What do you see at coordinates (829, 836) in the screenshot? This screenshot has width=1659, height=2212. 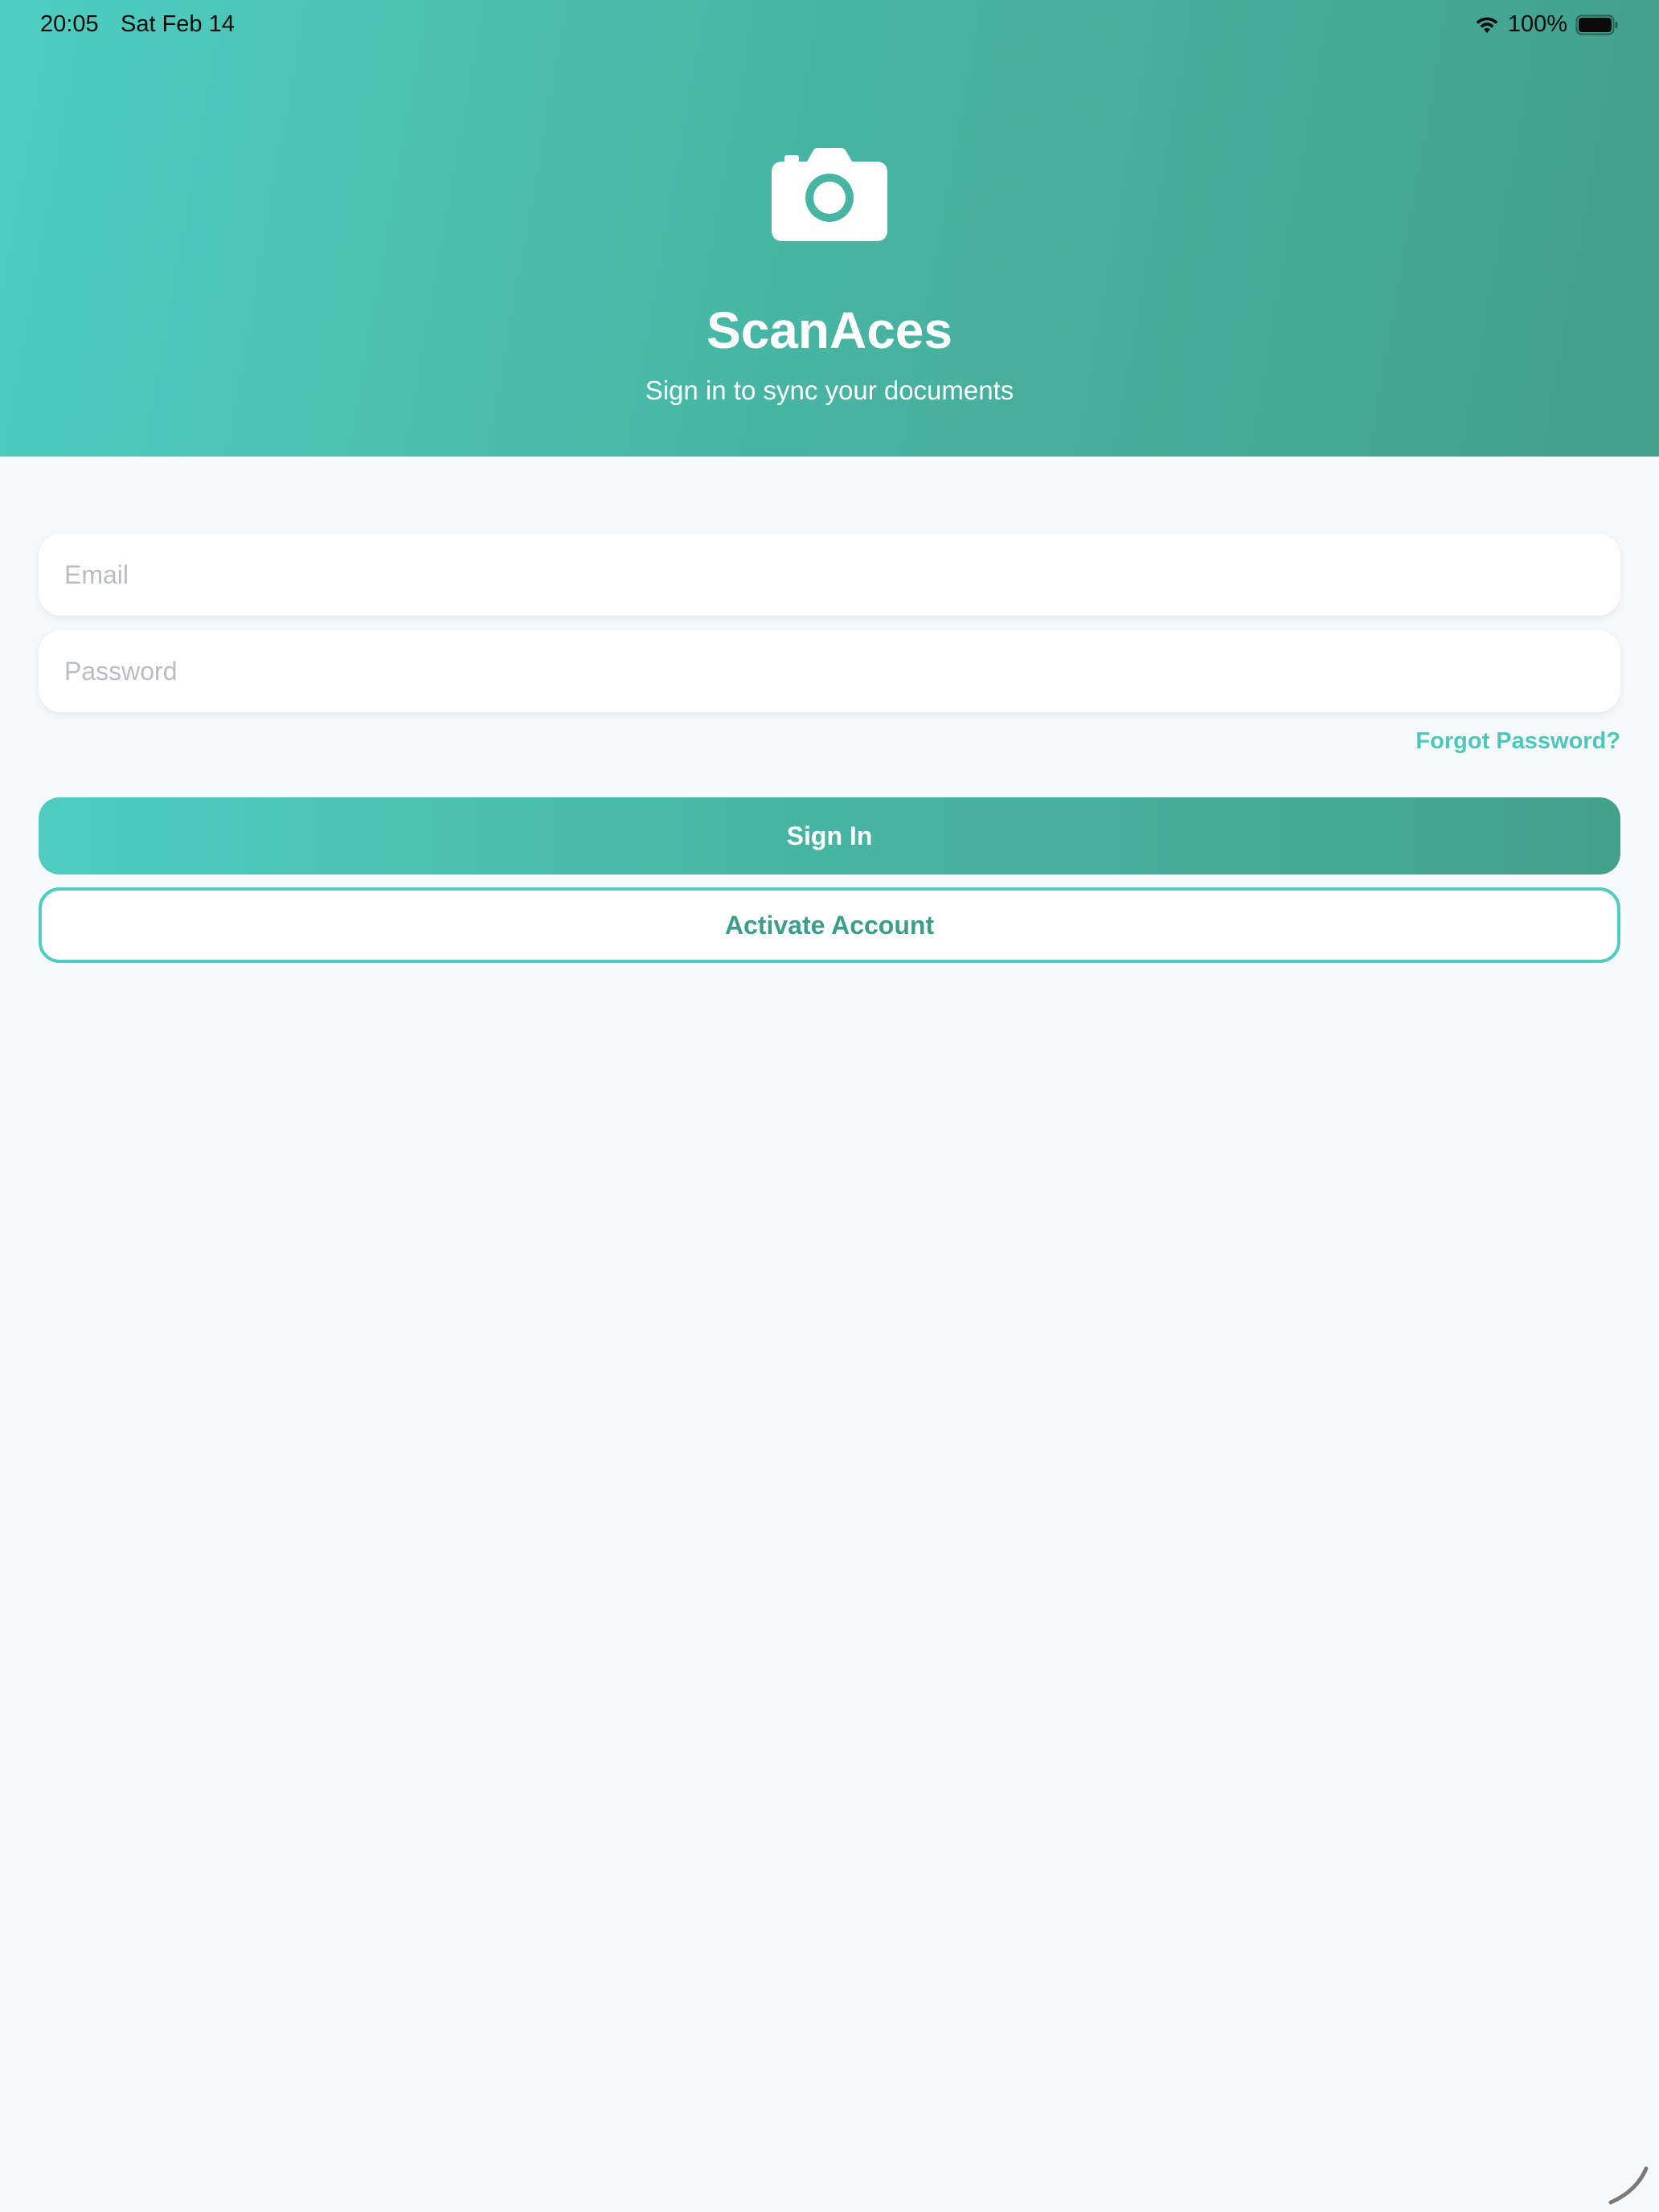 I see `sign-in-button: Sign In` at bounding box center [829, 836].